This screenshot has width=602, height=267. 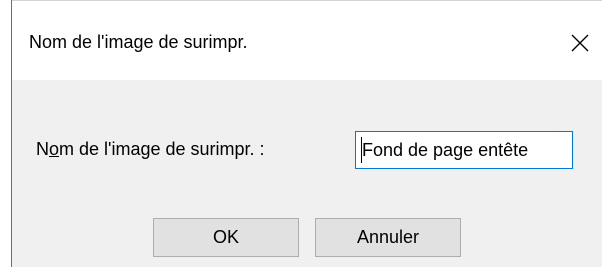 I want to click on close-button, so click(x=580, y=43).